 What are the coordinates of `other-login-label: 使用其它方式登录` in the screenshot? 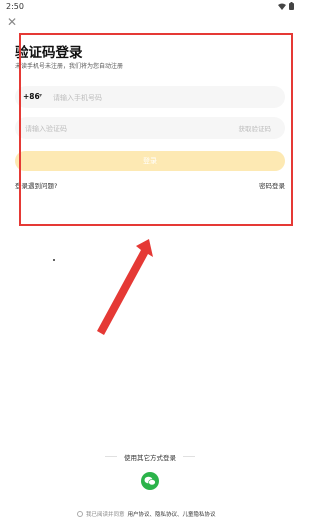 It's located at (150, 458).